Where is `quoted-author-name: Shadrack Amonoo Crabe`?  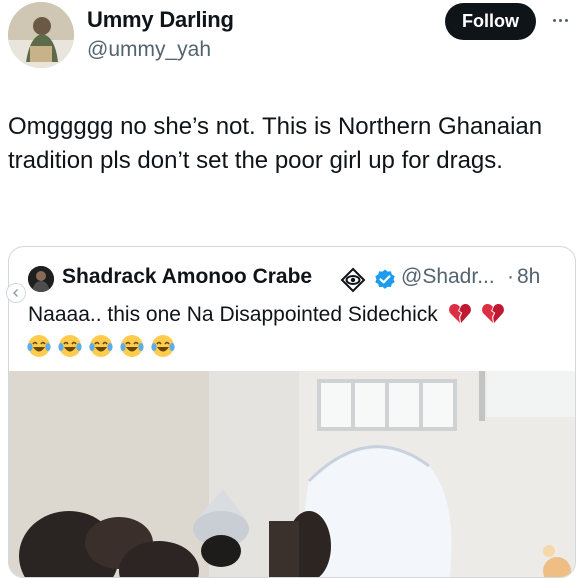
quoted-author-name: Shadrack Amonoo Crabe is located at coordinates (187, 277).